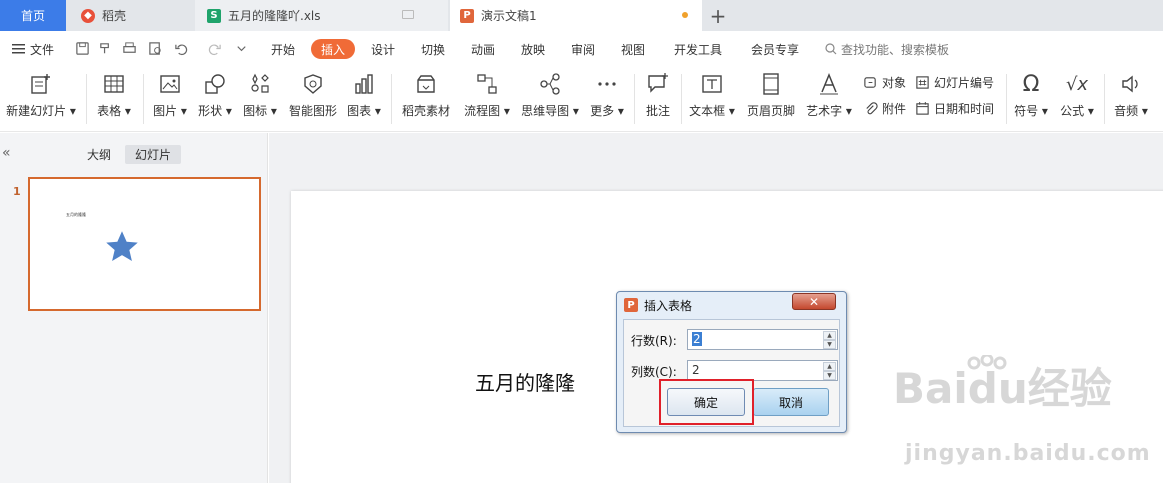 This screenshot has width=1163, height=483. Describe the element at coordinates (576, 15) in the screenshot. I see `tab-presentation: P 演示文稿1` at that location.